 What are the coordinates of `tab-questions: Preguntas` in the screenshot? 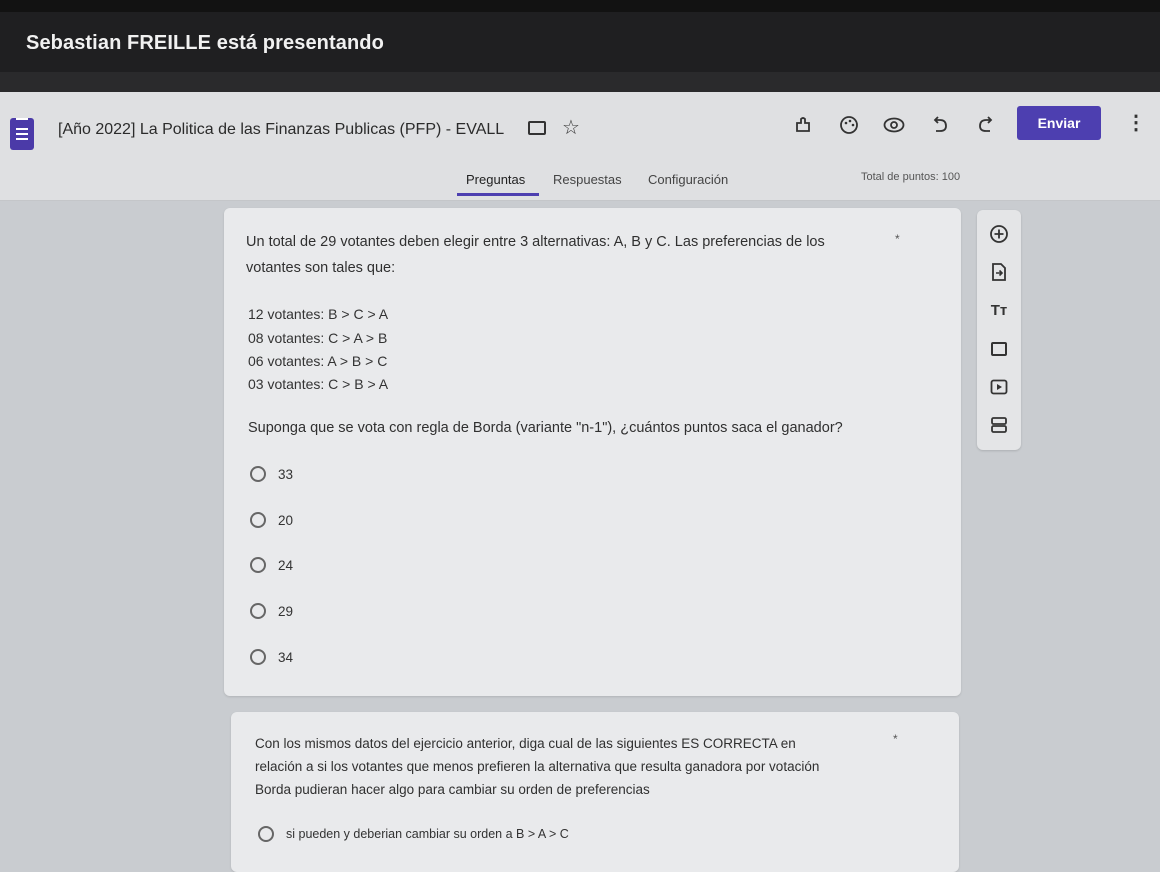 It's located at (495, 179).